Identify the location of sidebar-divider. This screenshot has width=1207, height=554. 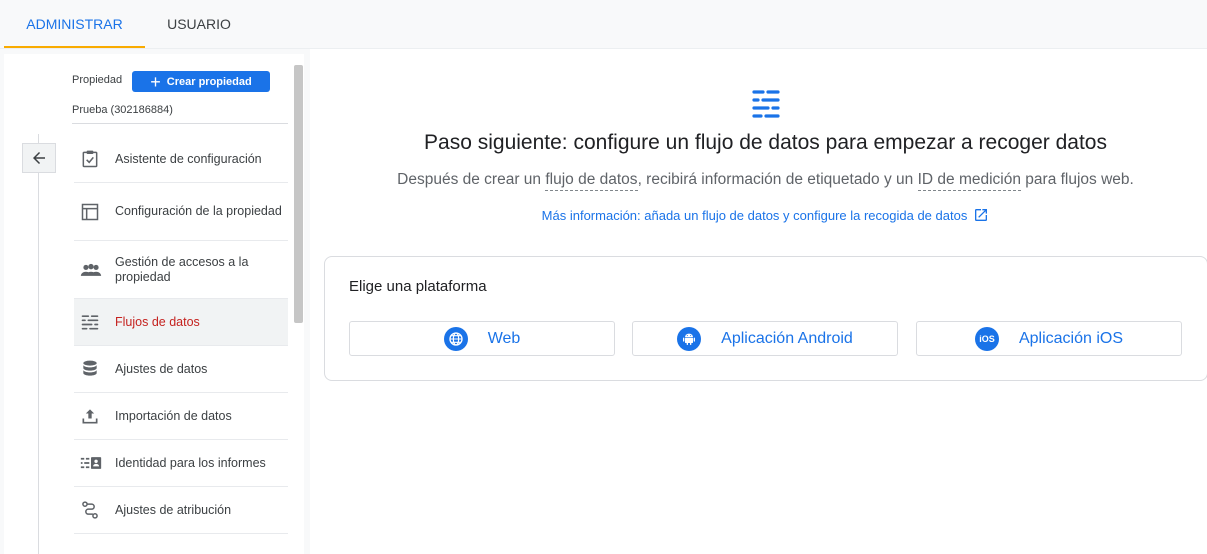
(38, 344).